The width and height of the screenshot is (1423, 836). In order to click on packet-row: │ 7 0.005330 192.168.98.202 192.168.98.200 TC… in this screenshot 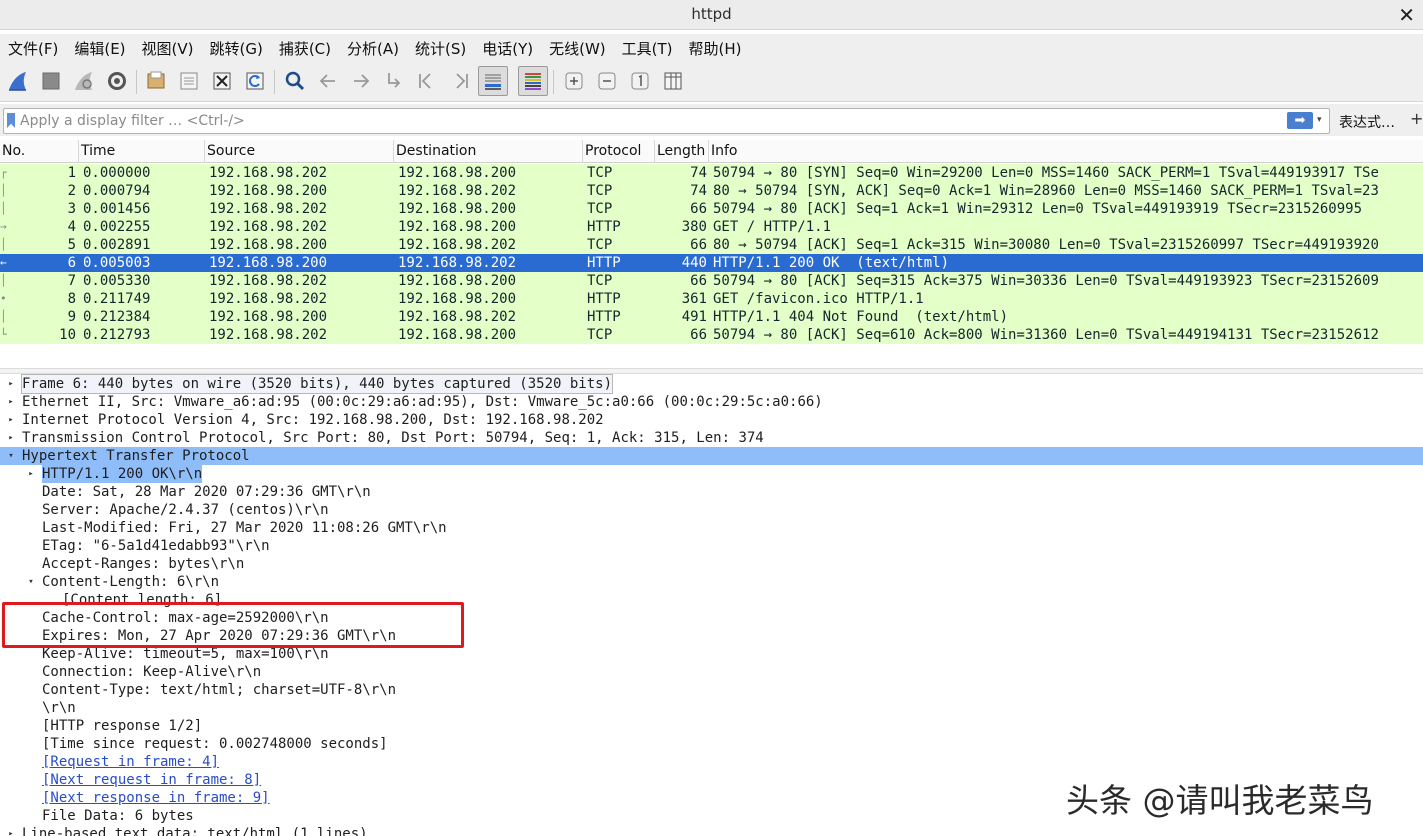, I will do `click(711, 281)`.